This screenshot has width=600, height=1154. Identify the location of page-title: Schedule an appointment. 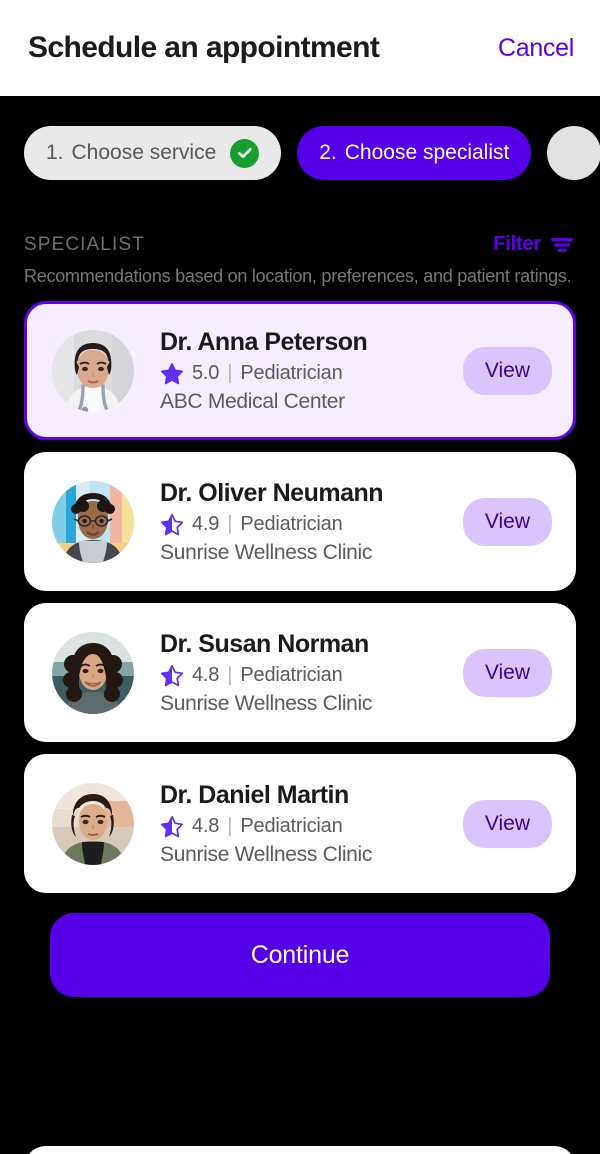
(204, 47).